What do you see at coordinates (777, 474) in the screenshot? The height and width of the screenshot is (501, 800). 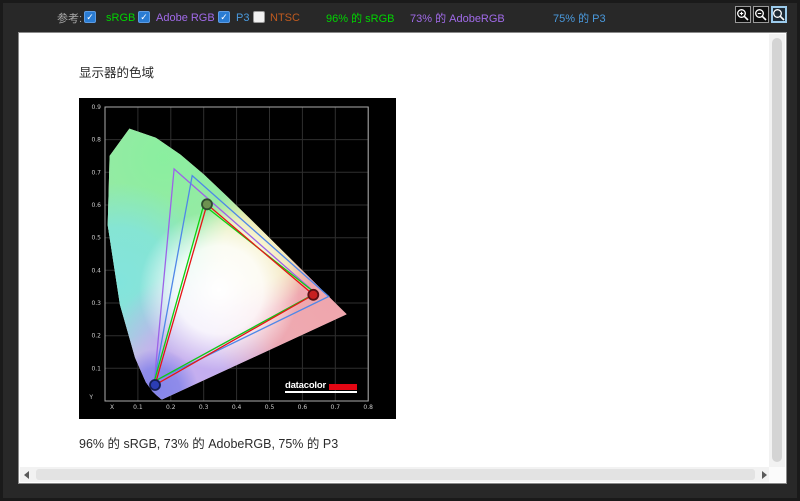 I see `scrollbar-corner` at bounding box center [777, 474].